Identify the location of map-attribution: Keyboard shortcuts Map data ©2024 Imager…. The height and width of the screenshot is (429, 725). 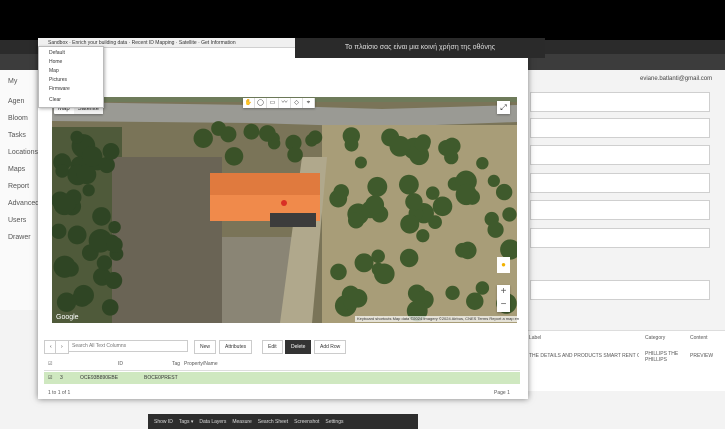
(437, 319).